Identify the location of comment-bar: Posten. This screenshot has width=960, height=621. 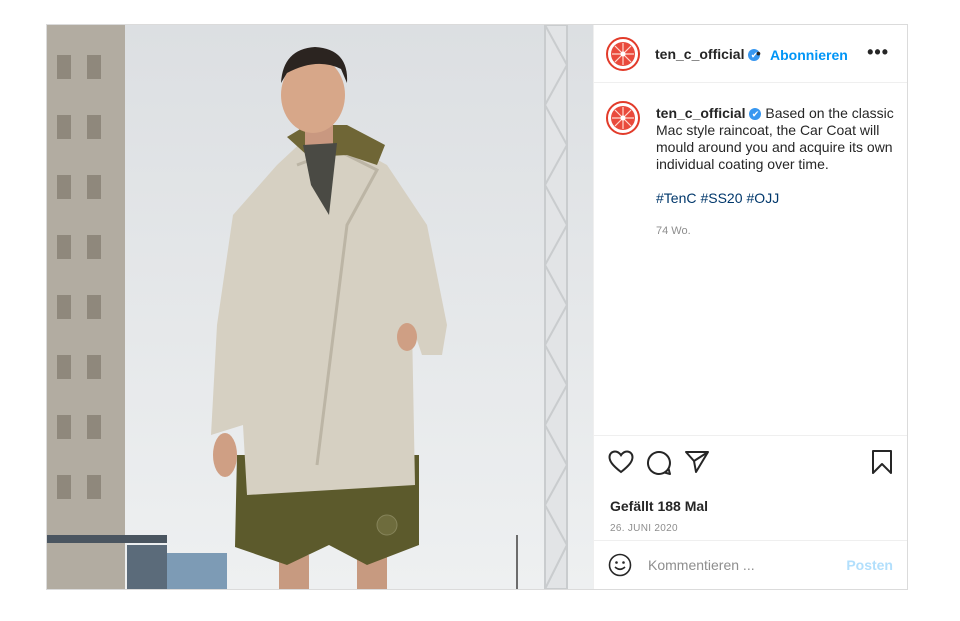
(750, 565).